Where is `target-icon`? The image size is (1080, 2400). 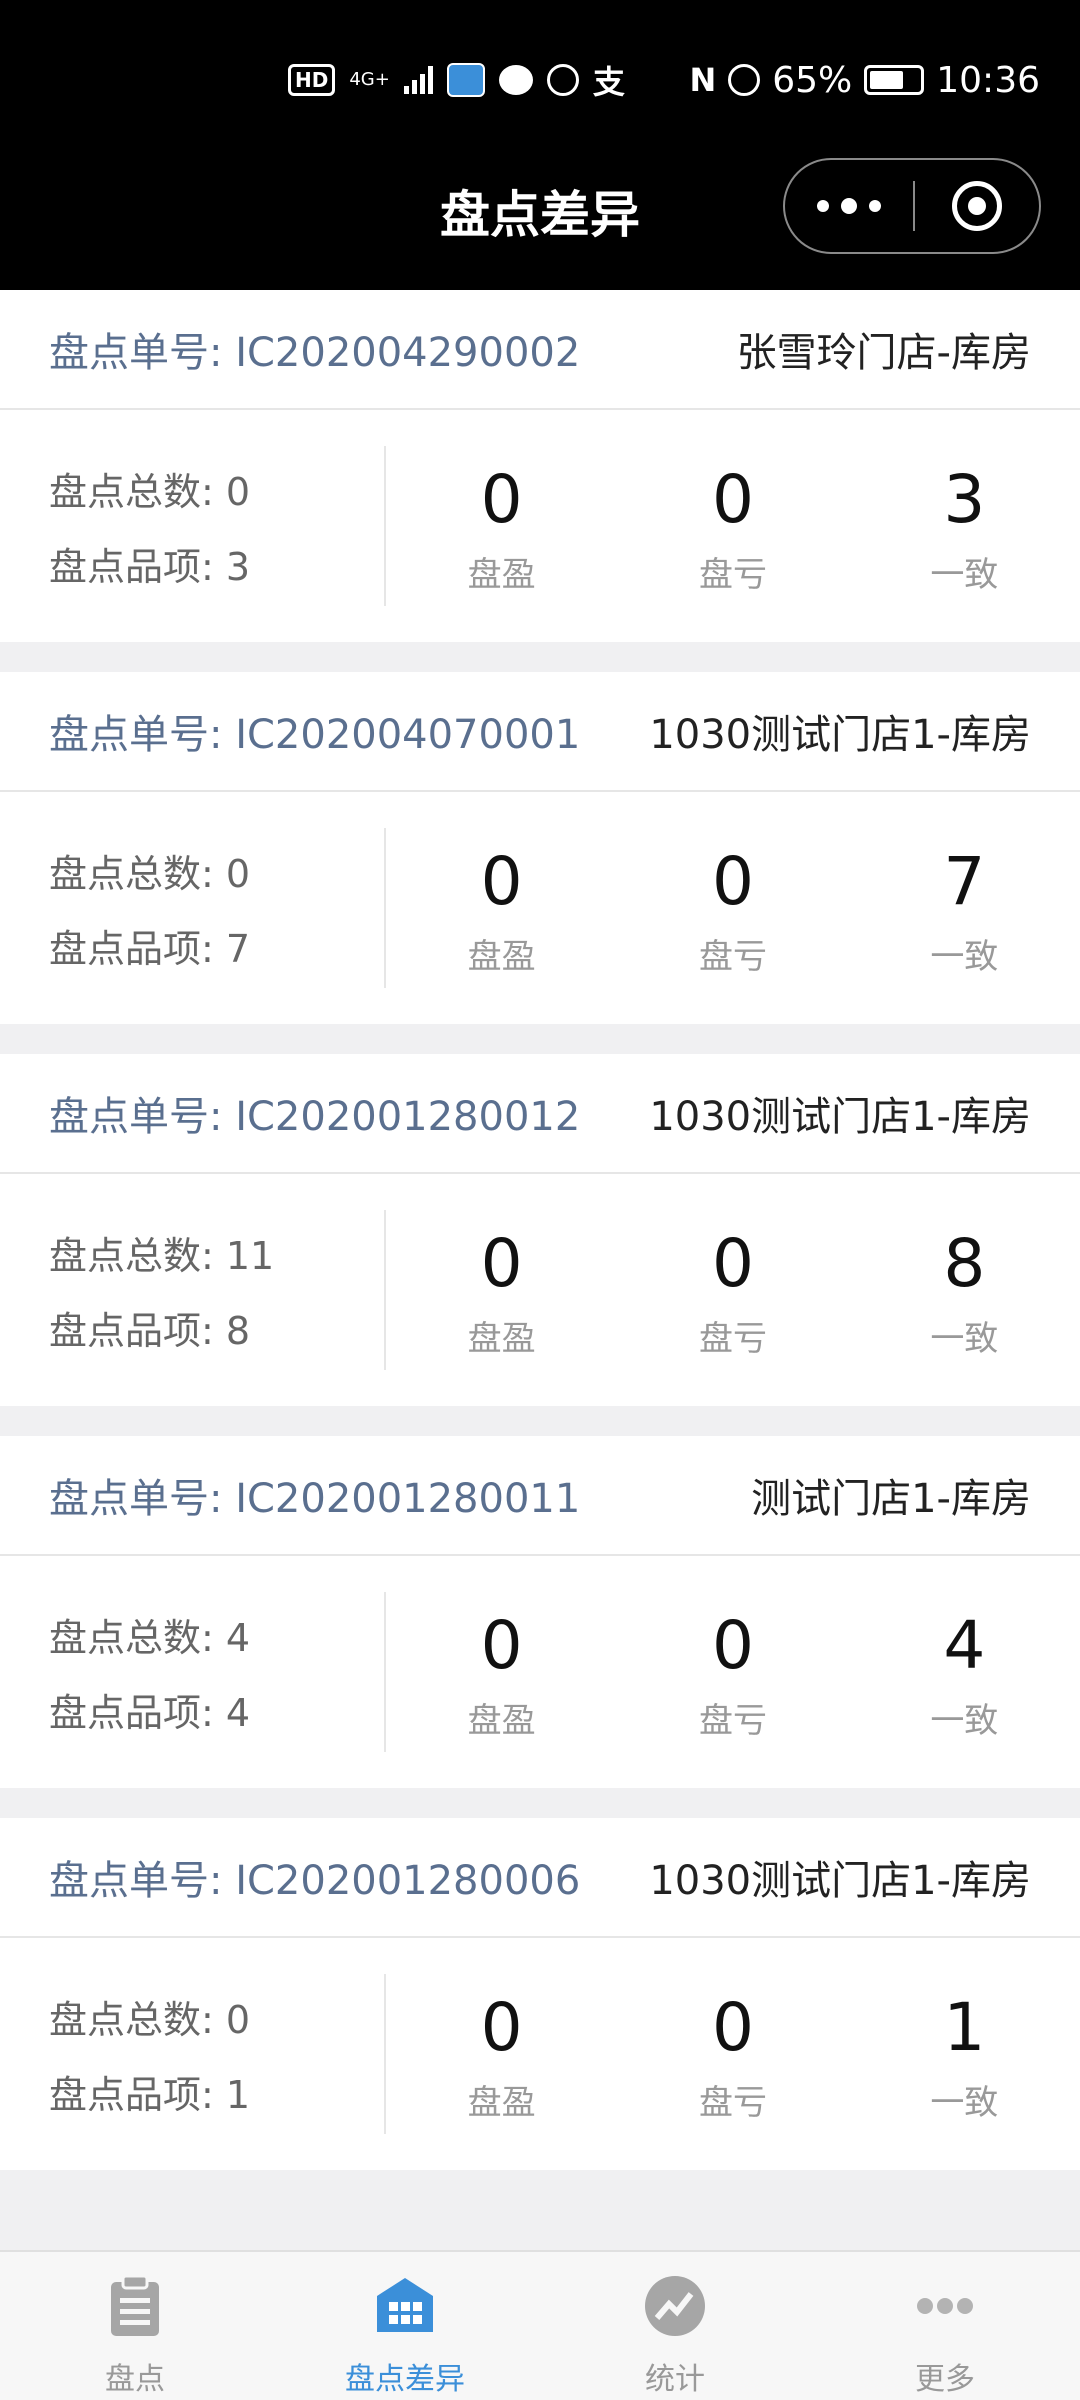 target-icon is located at coordinates (977, 206).